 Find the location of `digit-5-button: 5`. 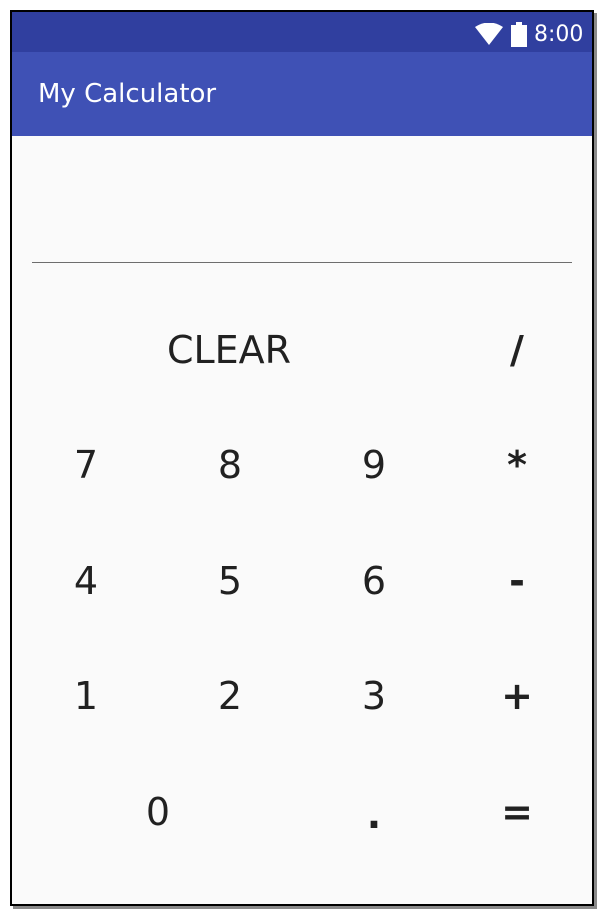

digit-5-button: 5 is located at coordinates (230, 580).